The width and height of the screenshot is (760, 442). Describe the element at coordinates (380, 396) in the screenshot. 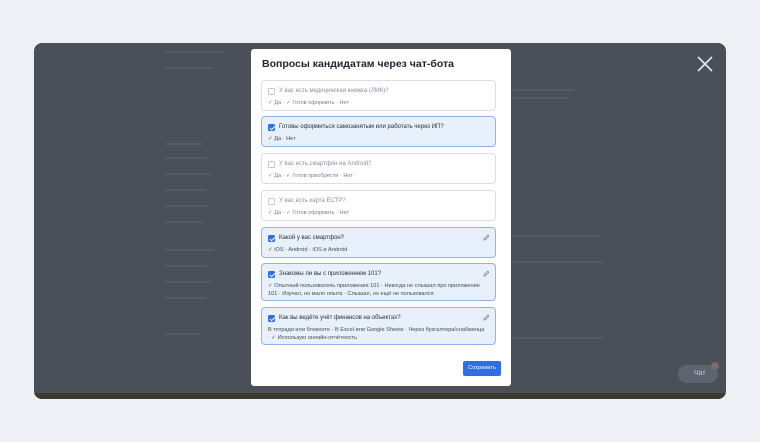

I see `background-image-strip` at that location.